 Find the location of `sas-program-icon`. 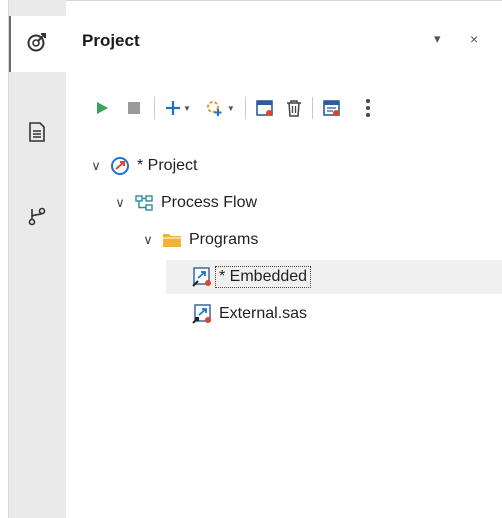

sas-program-icon is located at coordinates (202, 277).